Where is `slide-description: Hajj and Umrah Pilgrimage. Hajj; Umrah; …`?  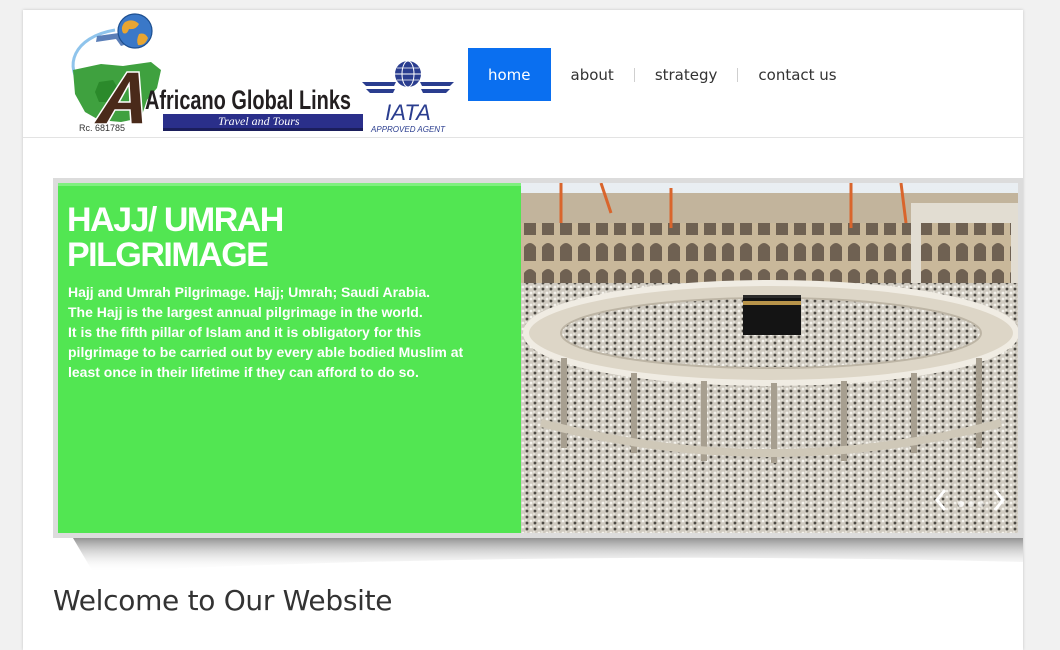
slide-description: Hajj and Umrah Pilgrimage. Hajj; Umrah; … is located at coordinates (290, 332).